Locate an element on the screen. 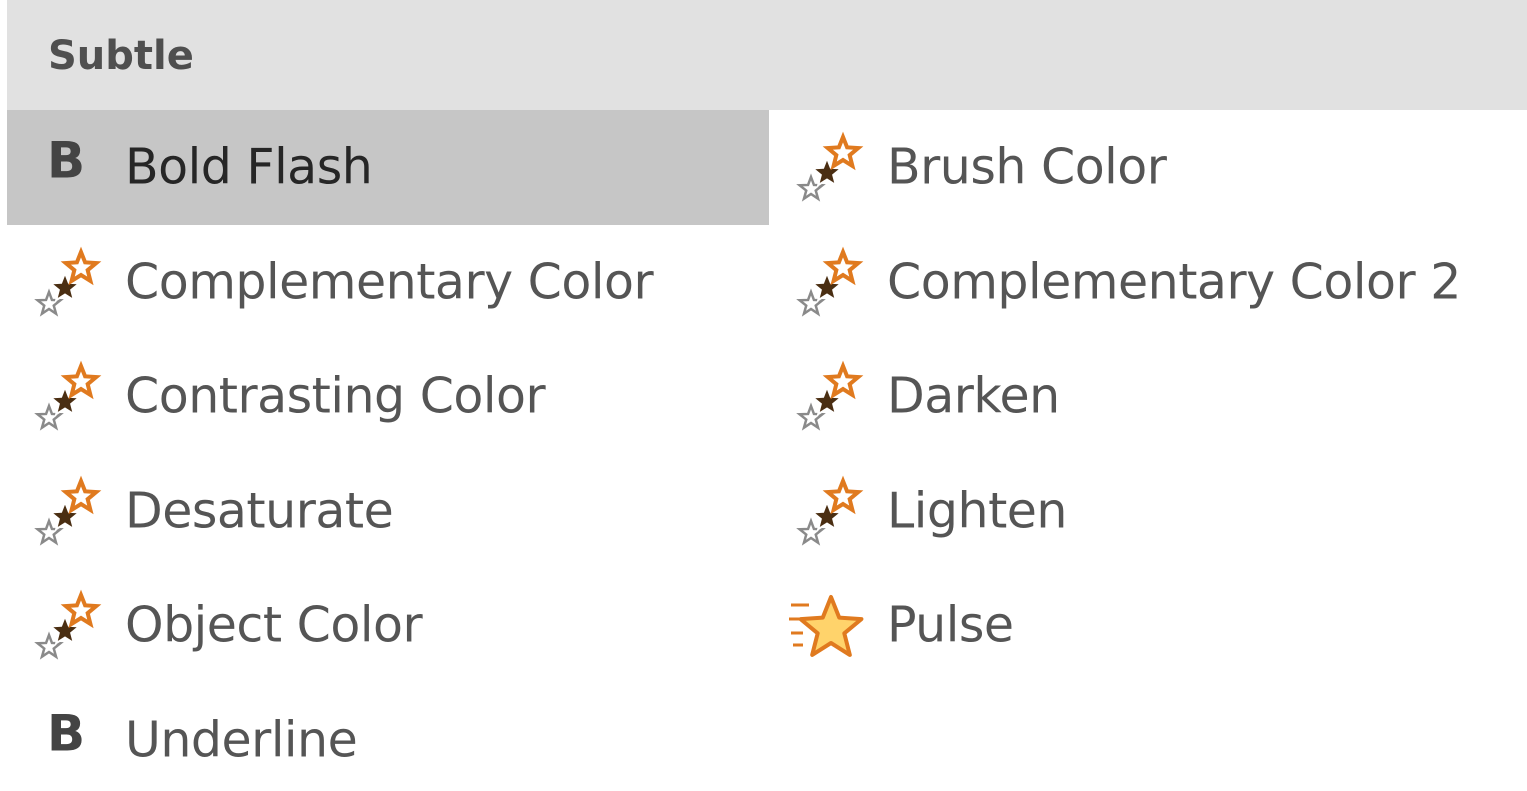 The image size is (1527, 791). effect-item-underline: B Underline is located at coordinates (388, 737).